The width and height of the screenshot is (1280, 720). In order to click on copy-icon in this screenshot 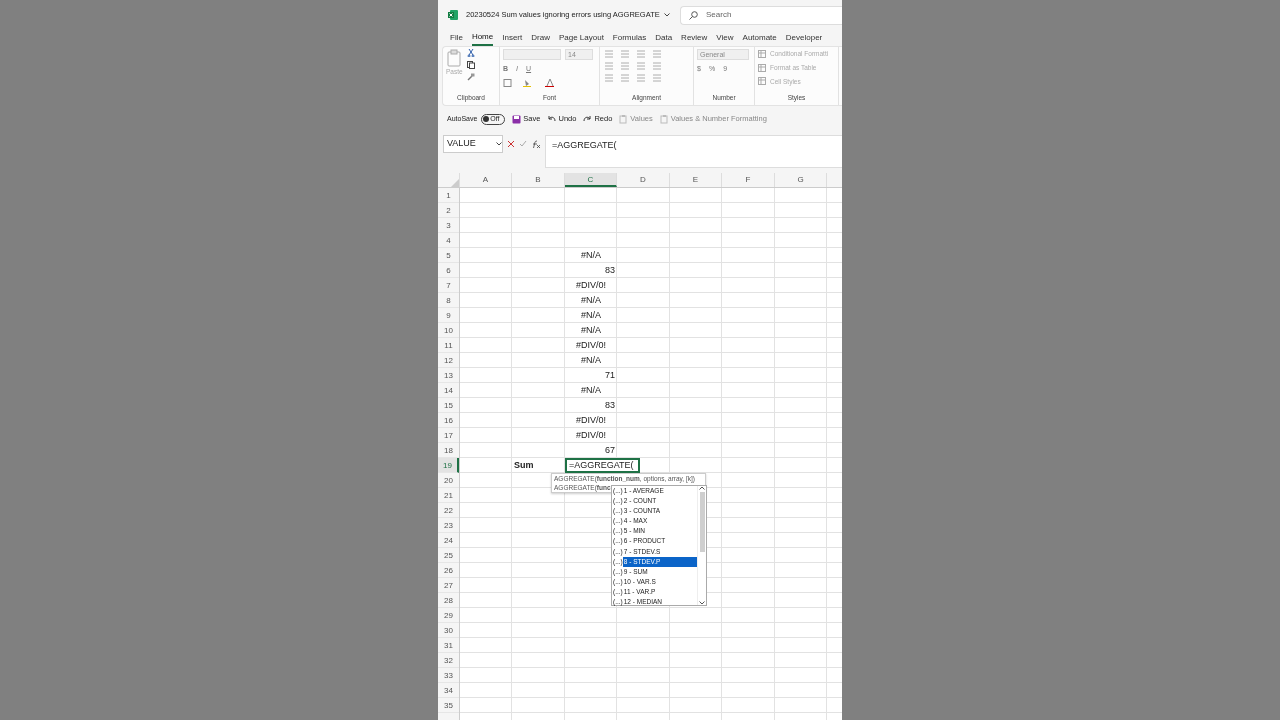, I will do `click(470, 65)`.